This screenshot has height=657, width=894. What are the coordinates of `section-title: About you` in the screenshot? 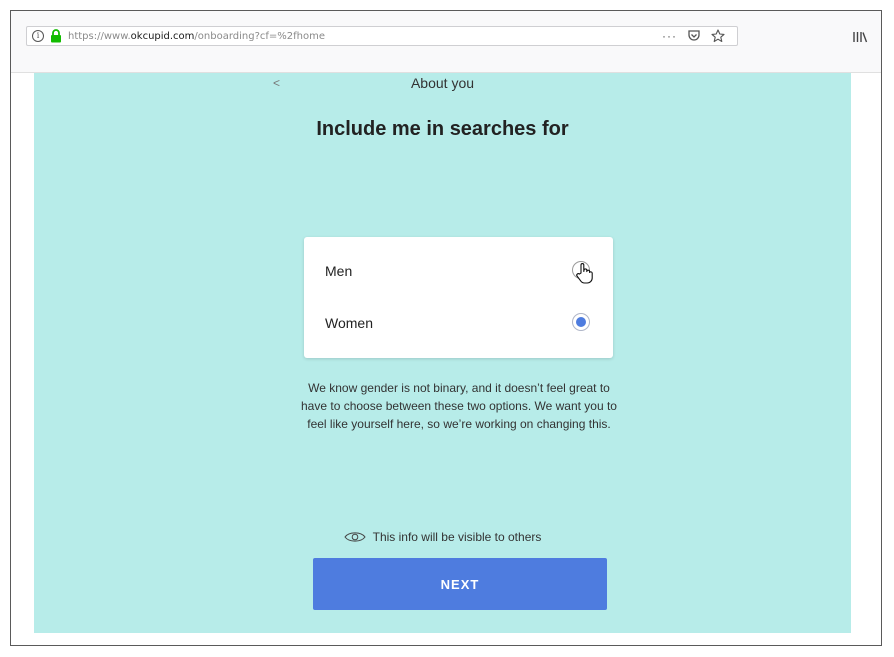 It's located at (442, 83).